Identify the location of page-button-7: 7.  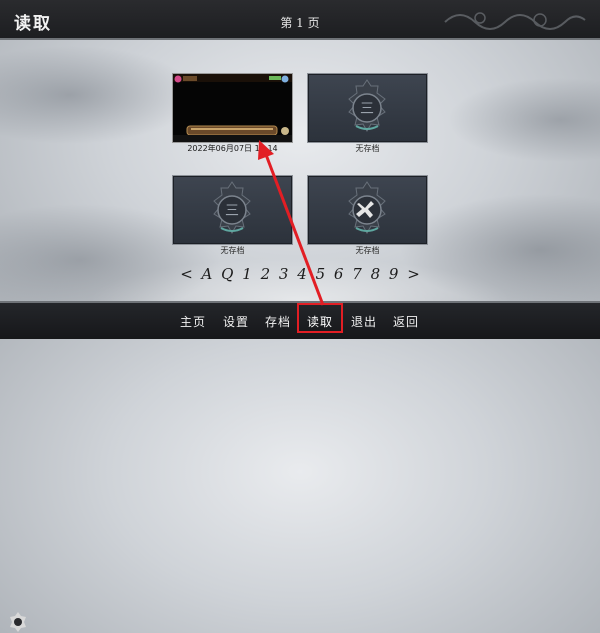
(357, 274).